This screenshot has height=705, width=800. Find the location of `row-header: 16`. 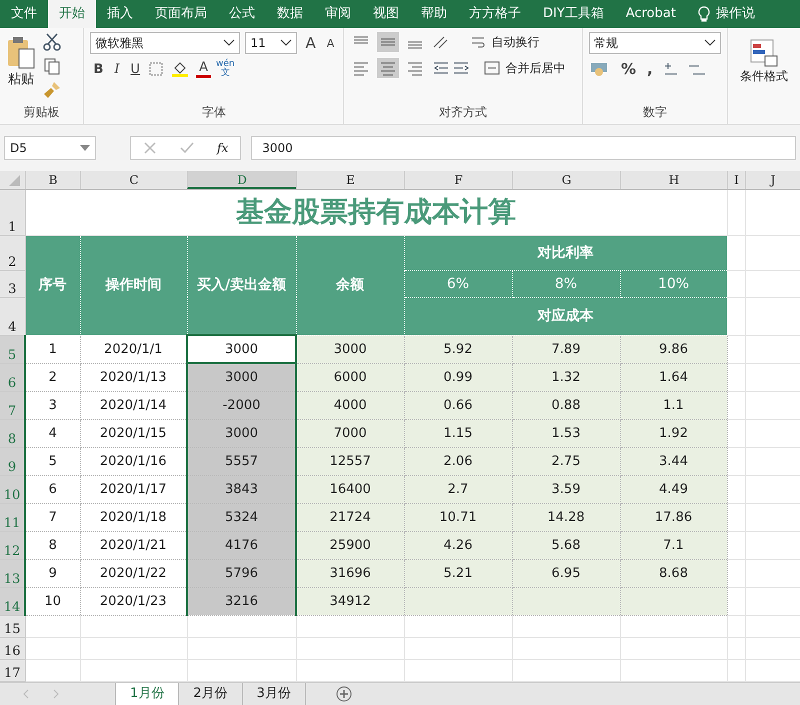

row-header: 16 is located at coordinates (12, 648).